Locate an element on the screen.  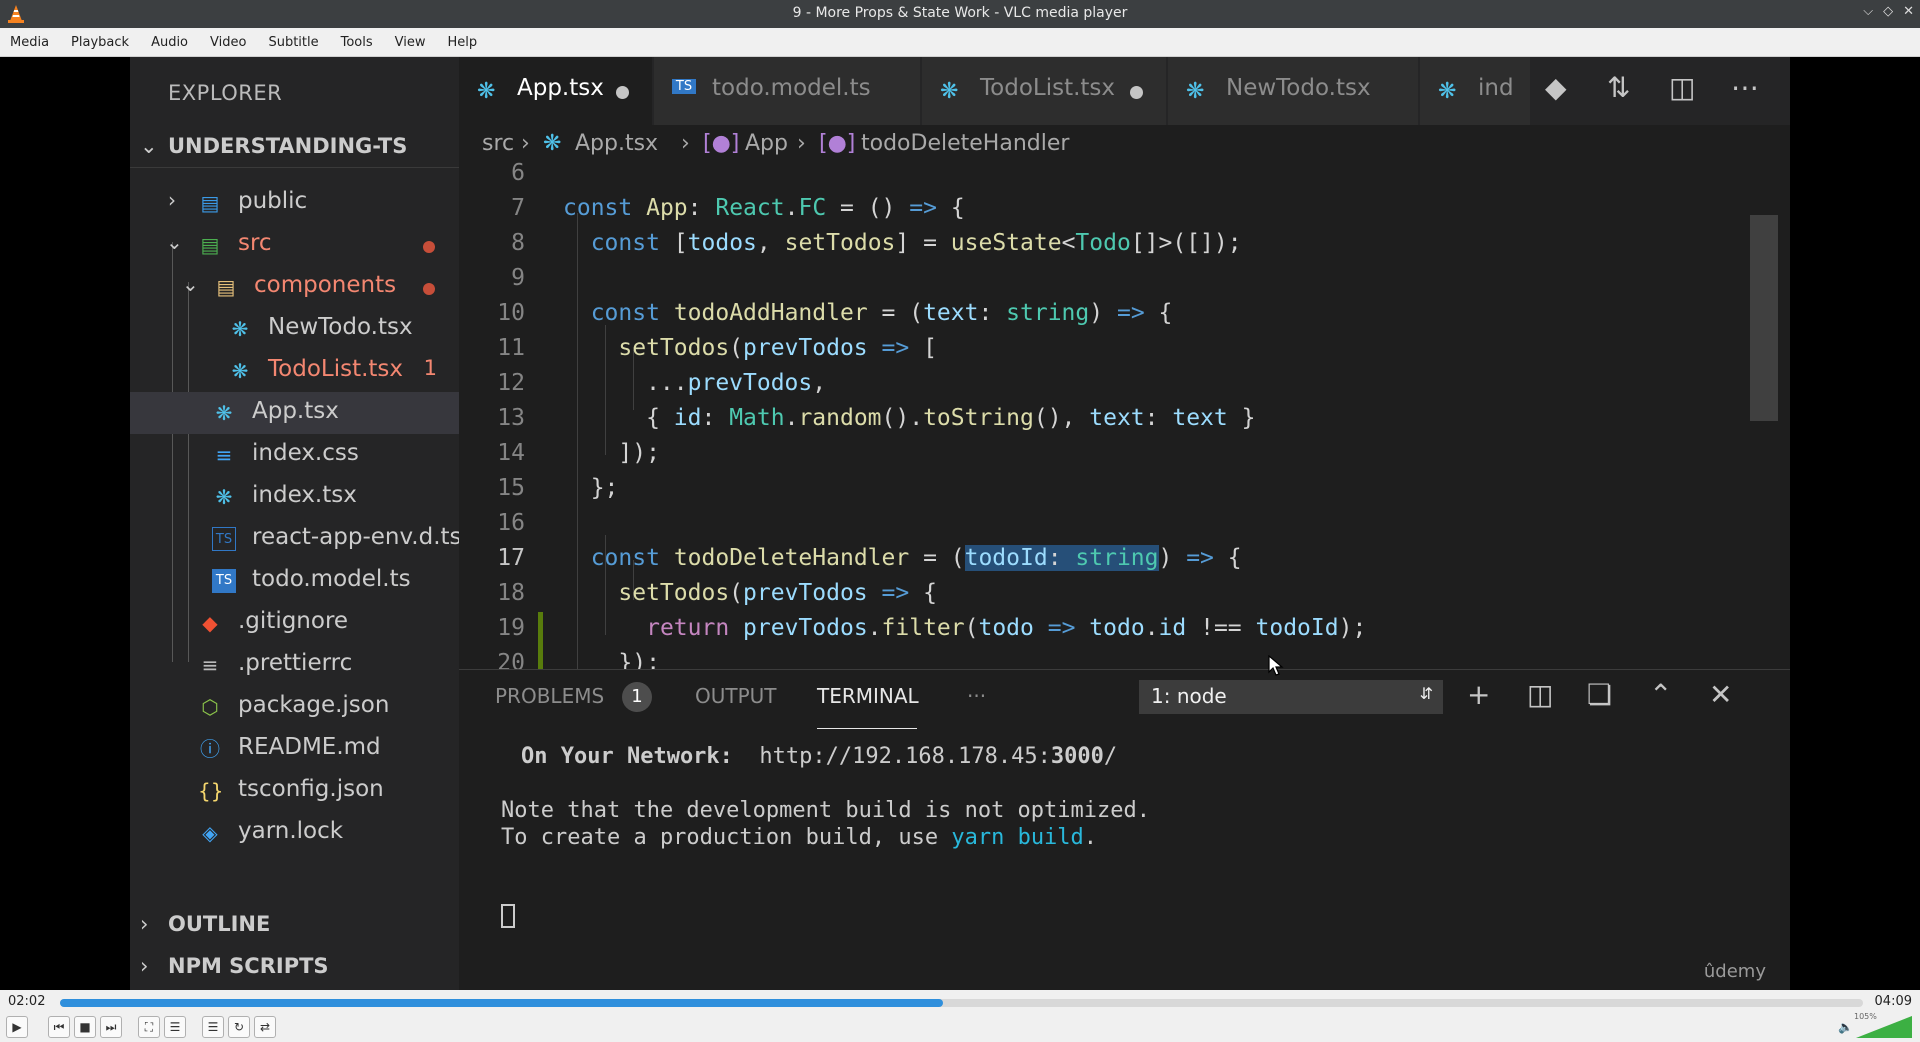
tree-item-index-tsx: ❋ index.tsx is located at coordinates (294, 497).